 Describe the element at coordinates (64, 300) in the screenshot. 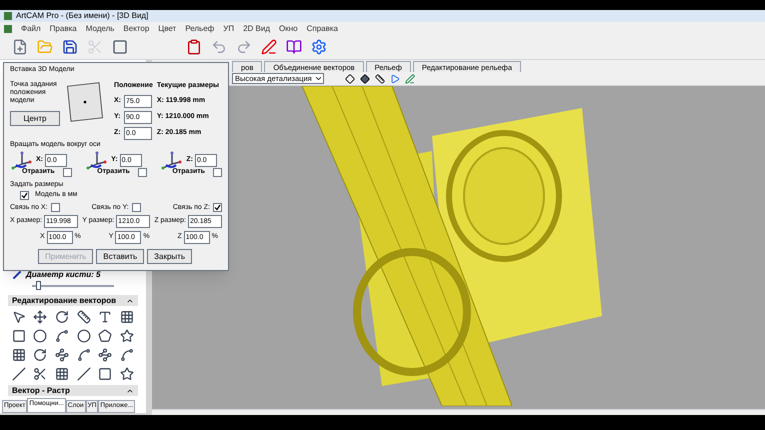

I see `section-title: Редактирование векторов` at that location.